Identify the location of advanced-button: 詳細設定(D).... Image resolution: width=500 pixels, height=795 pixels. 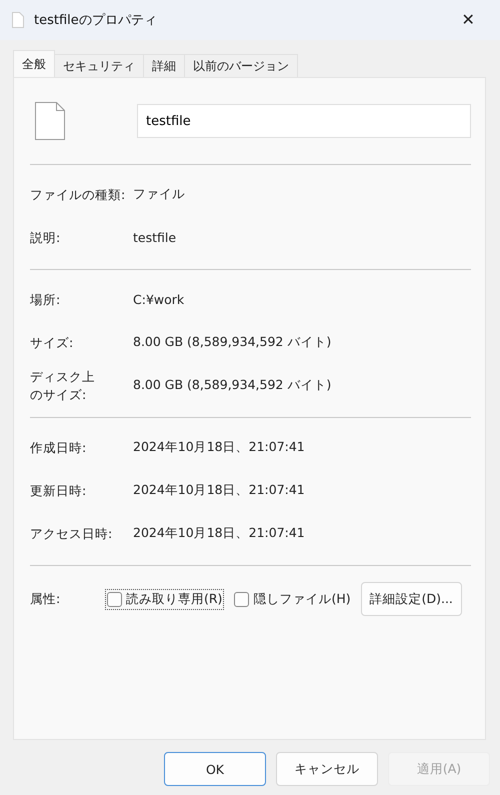
(411, 599).